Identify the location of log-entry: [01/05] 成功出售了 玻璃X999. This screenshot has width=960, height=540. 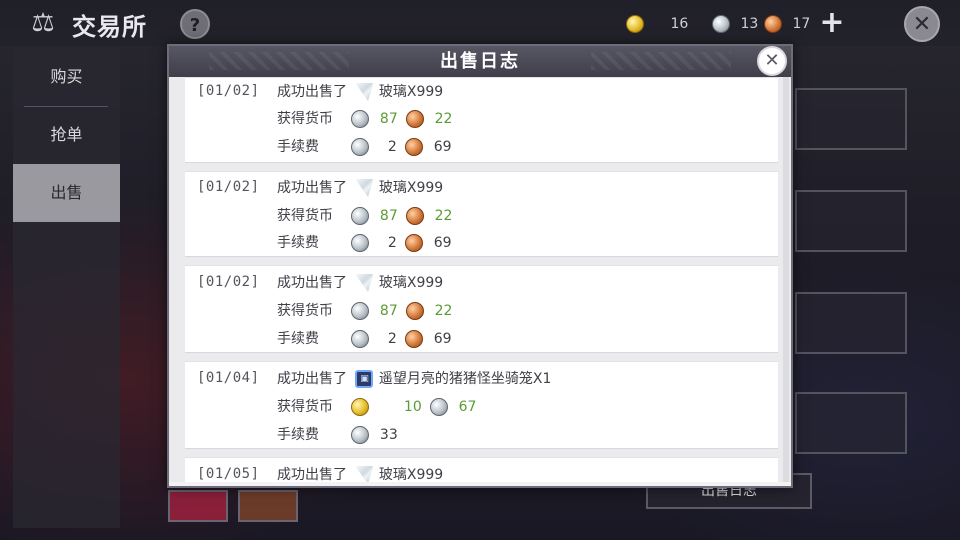
(481, 469).